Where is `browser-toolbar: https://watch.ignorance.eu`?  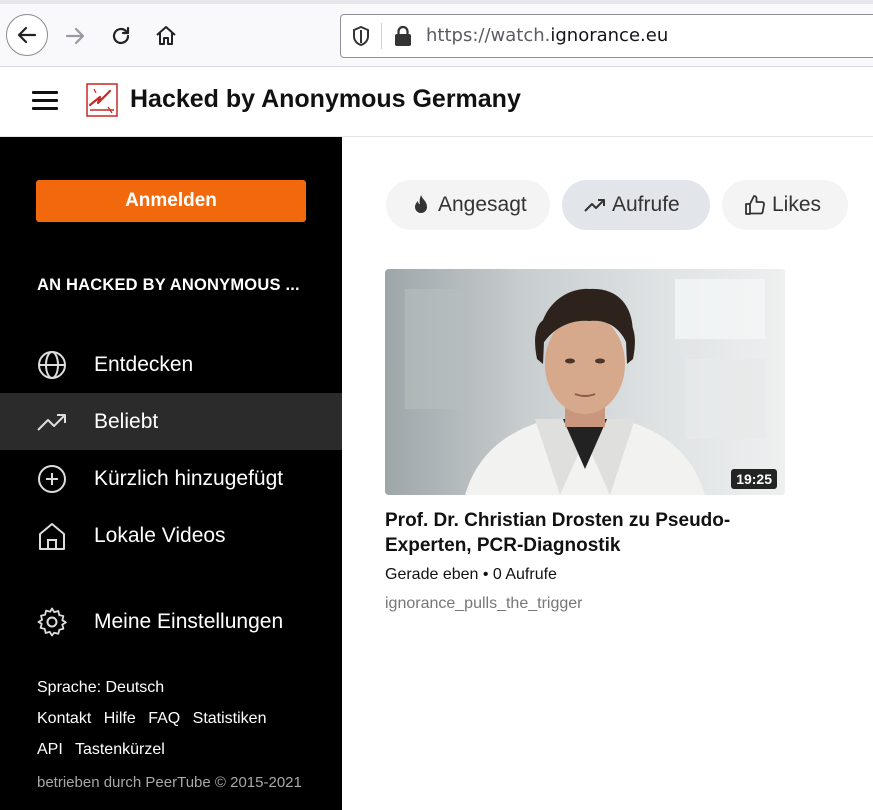
browser-toolbar: https://watch.ignorance.eu is located at coordinates (436, 33).